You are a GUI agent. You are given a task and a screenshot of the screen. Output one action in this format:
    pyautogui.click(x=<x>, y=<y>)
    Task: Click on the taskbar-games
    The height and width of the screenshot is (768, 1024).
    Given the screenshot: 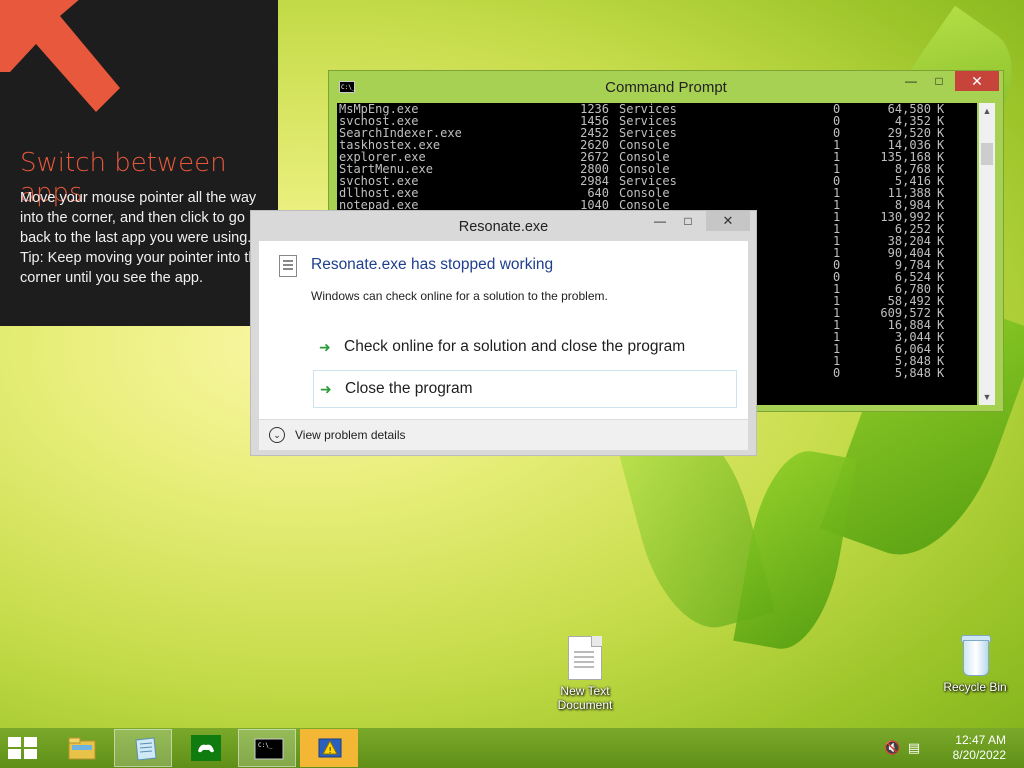 What is the action you would take?
    pyautogui.click(x=205, y=748)
    